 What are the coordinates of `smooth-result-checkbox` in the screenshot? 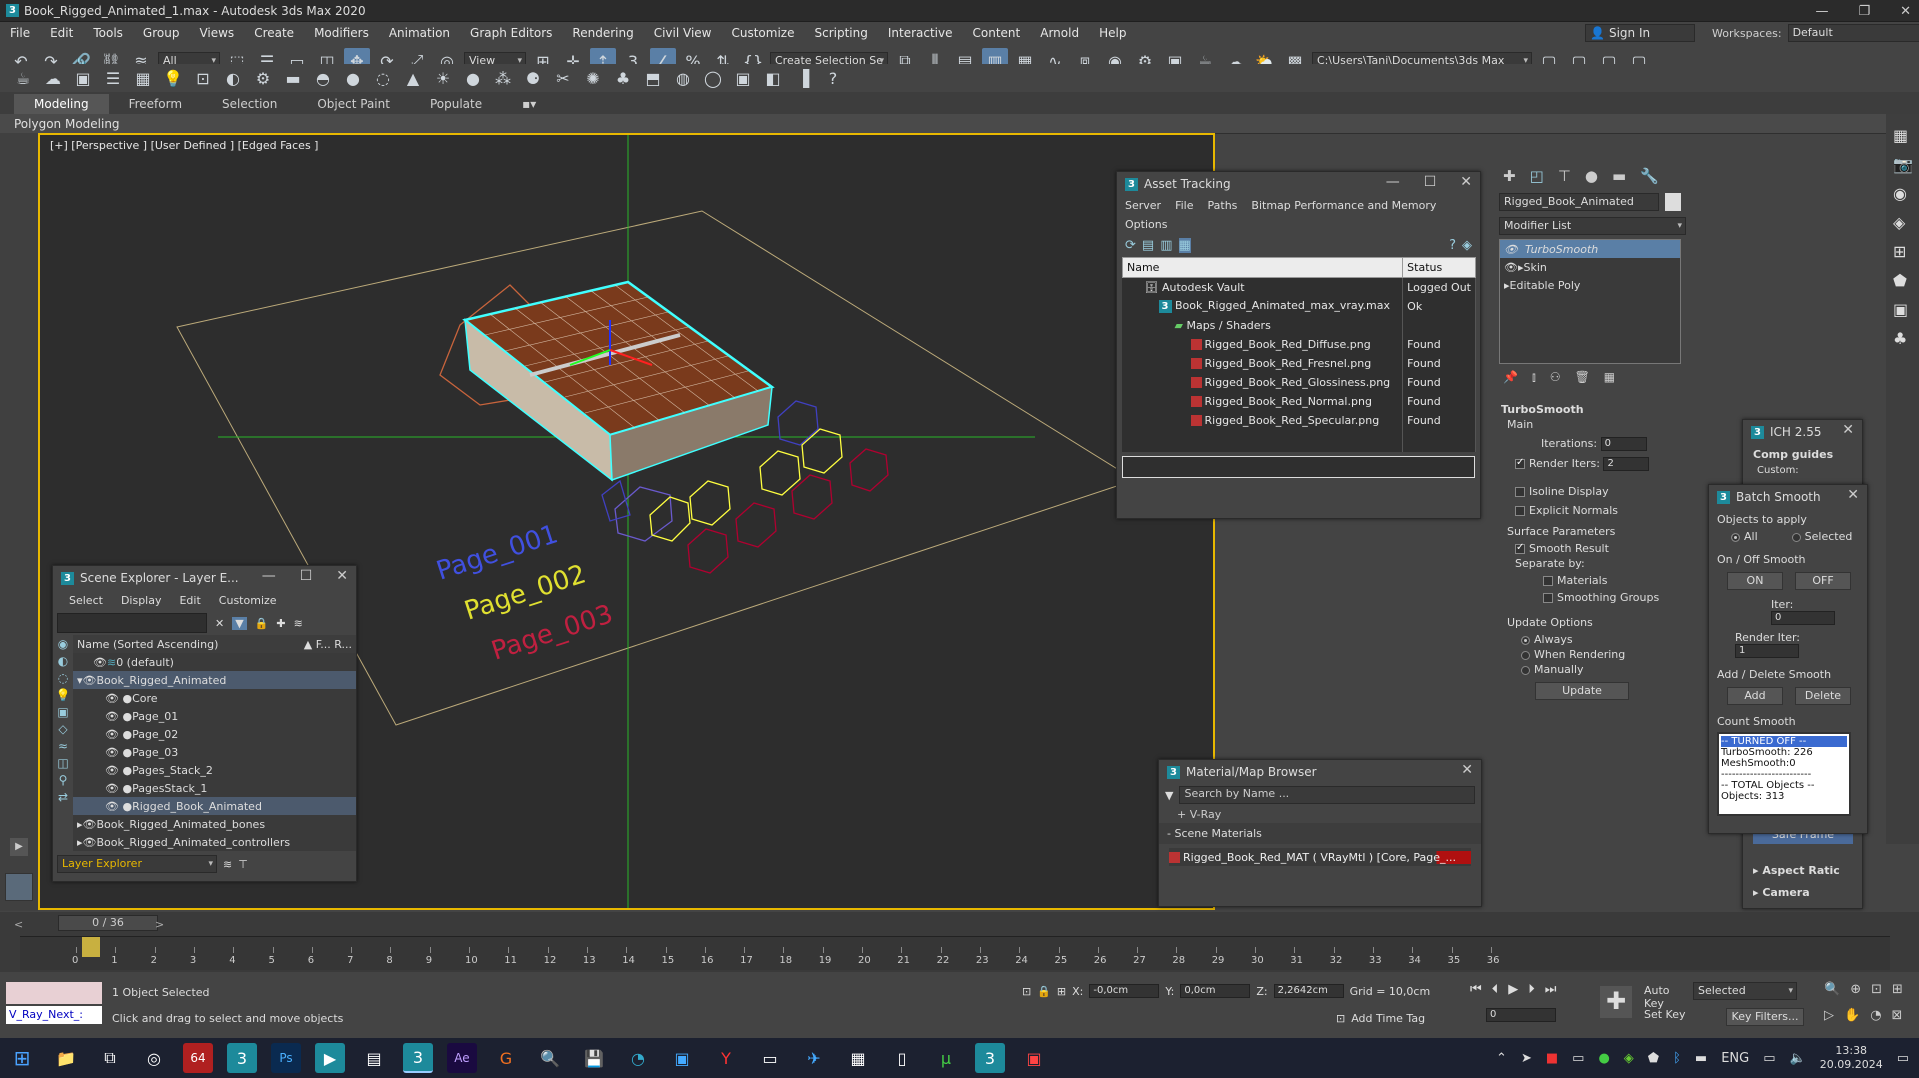 It's located at (1520, 548).